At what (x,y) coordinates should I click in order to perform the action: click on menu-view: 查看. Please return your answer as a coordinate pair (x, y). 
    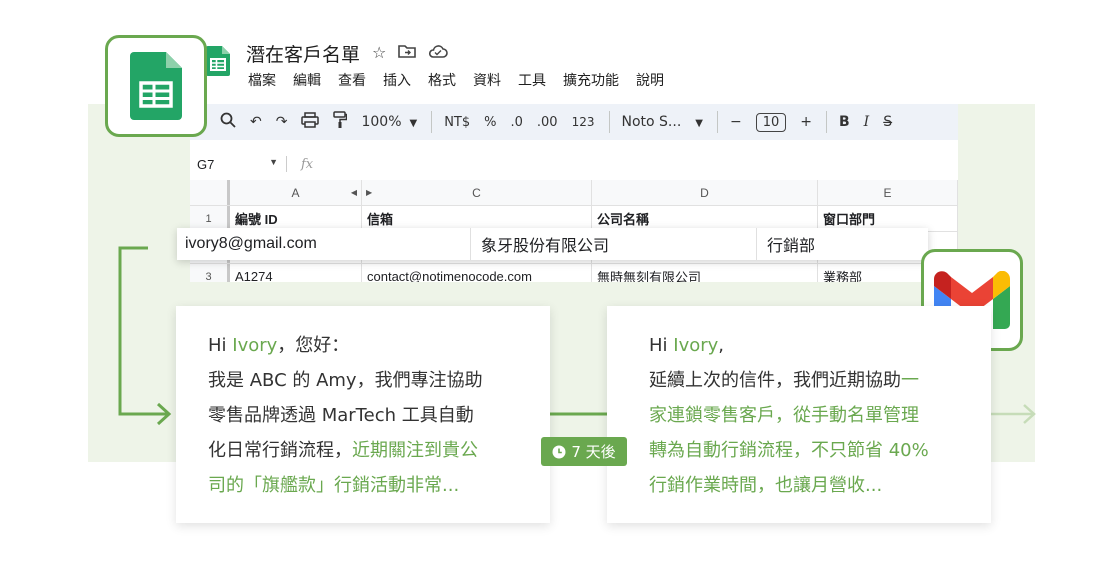
    Looking at the image, I should click on (352, 80).